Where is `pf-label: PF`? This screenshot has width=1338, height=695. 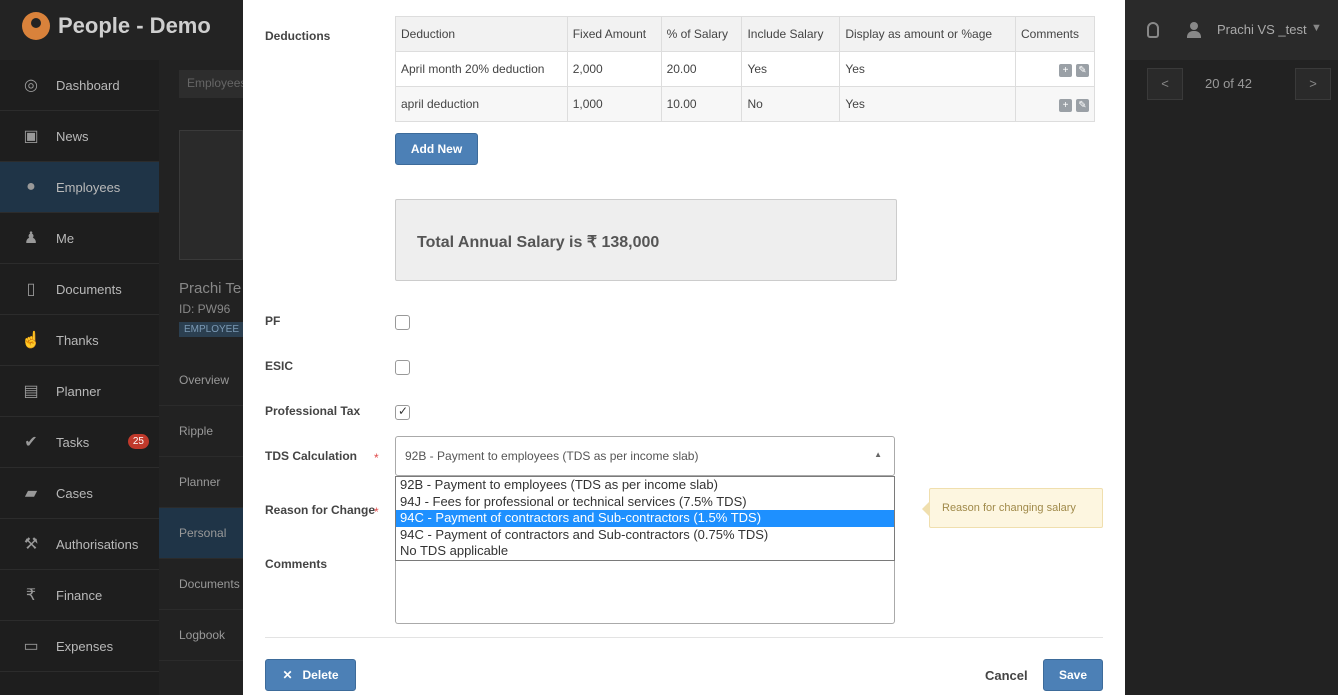
pf-label: PF is located at coordinates (273, 321).